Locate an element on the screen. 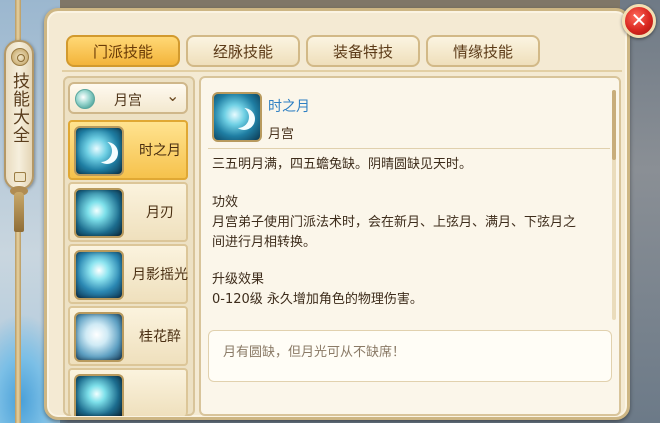  skill-item-label: 月影摇光 is located at coordinates (160, 275).